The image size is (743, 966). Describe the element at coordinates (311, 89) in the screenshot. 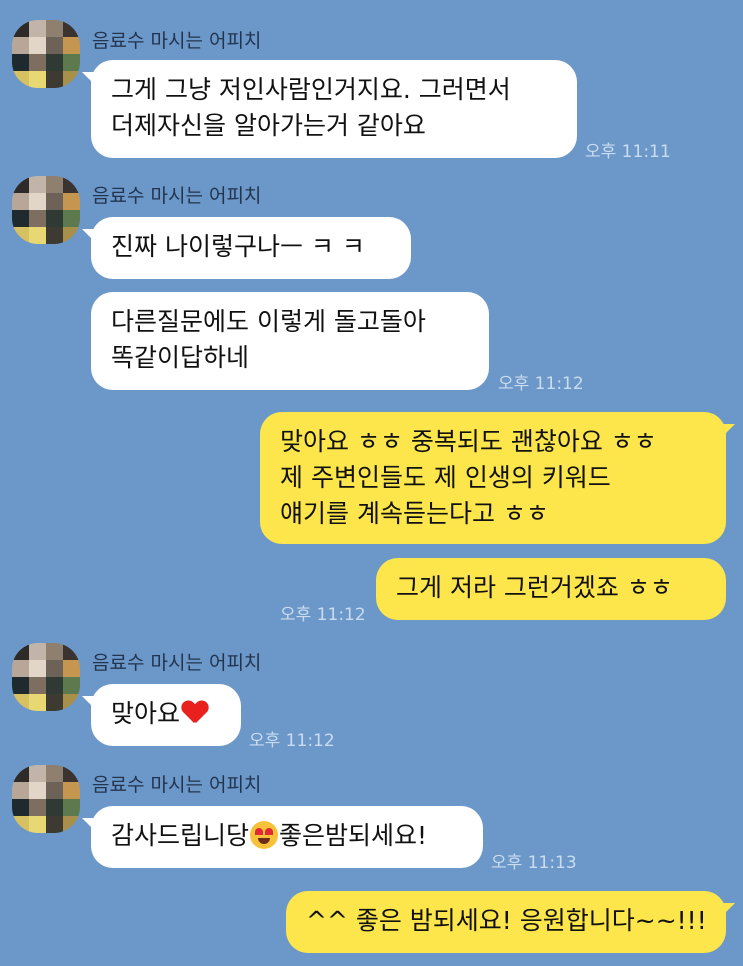

I see `message-line: 그게 그냥 저인사람인거지요. 그러면서` at that location.